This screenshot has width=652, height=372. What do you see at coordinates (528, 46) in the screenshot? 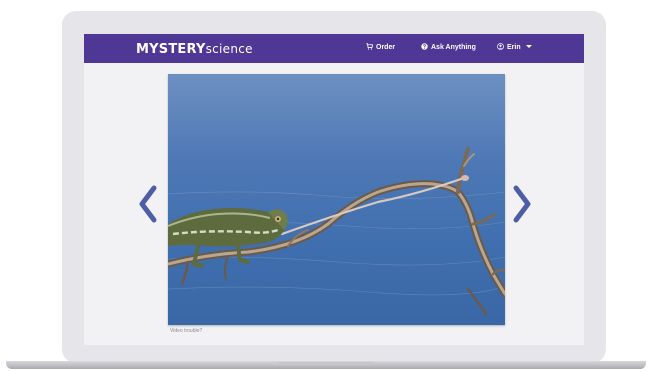
I see `caret-down-icon` at bounding box center [528, 46].